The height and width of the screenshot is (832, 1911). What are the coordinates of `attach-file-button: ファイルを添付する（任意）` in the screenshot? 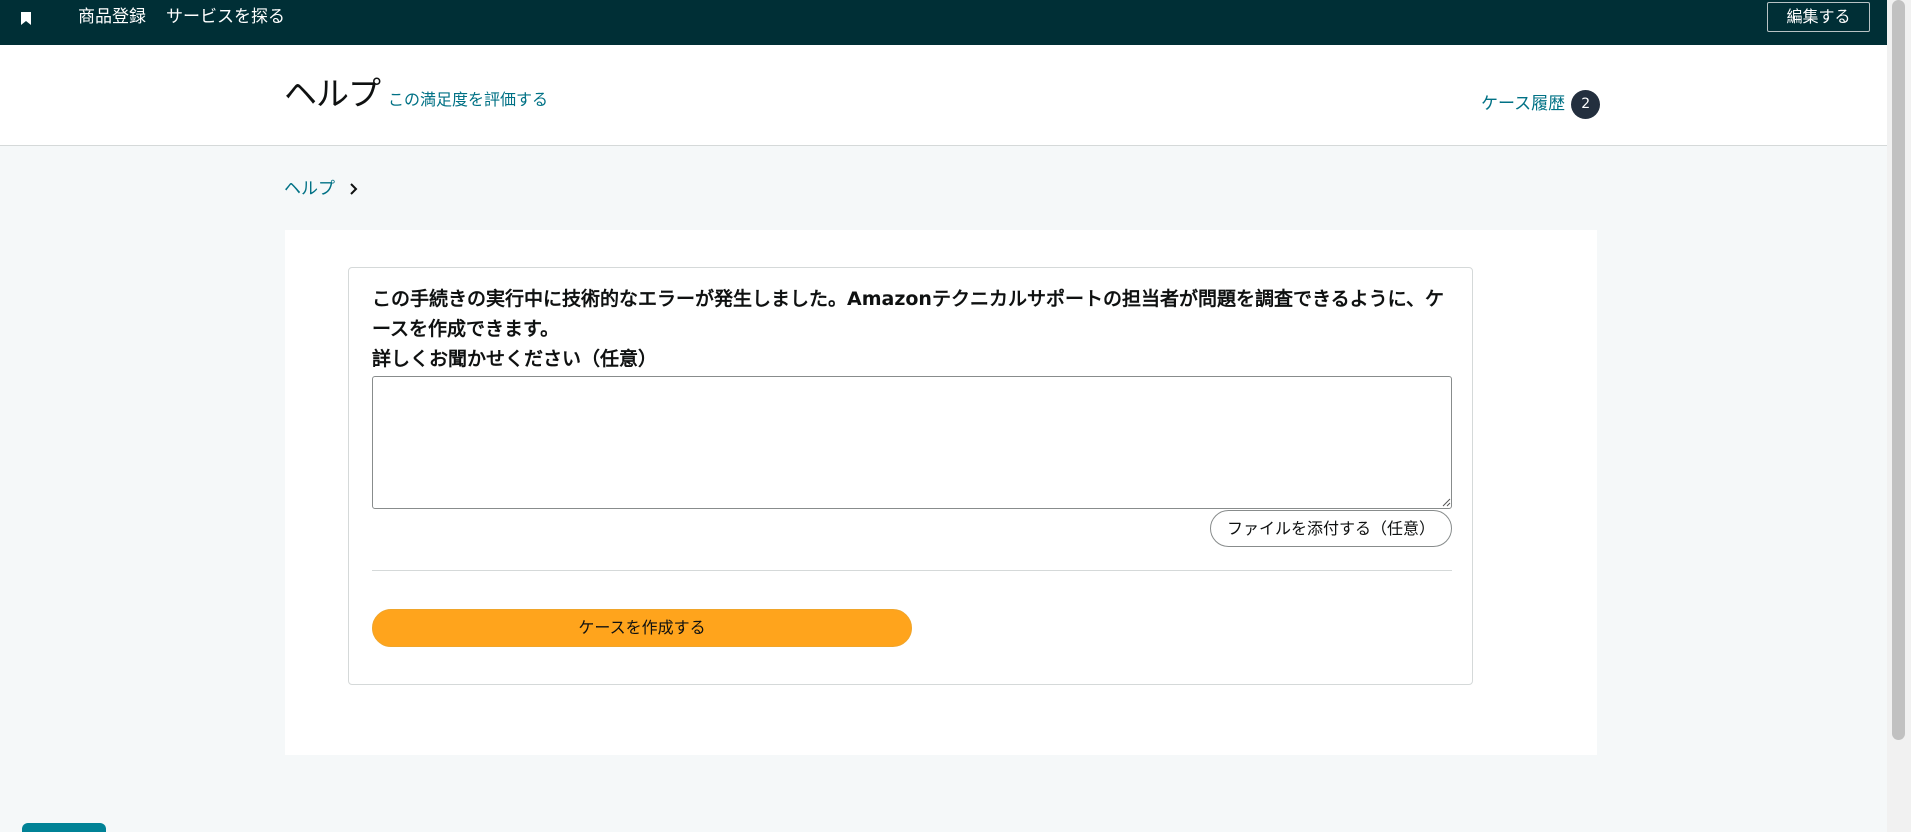 It's located at (1331, 528).